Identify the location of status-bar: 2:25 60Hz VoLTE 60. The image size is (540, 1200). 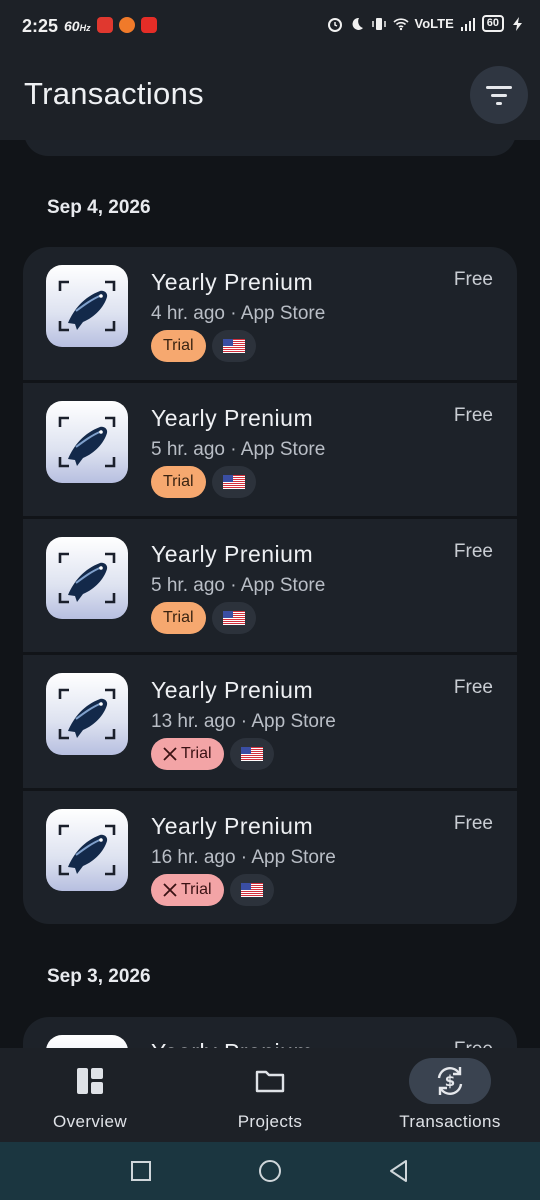
(270, 27).